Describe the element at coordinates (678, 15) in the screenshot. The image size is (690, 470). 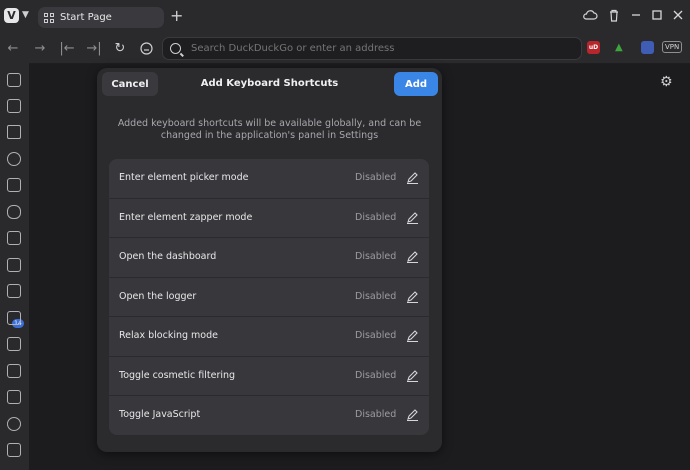
I see `close-button` at that location.